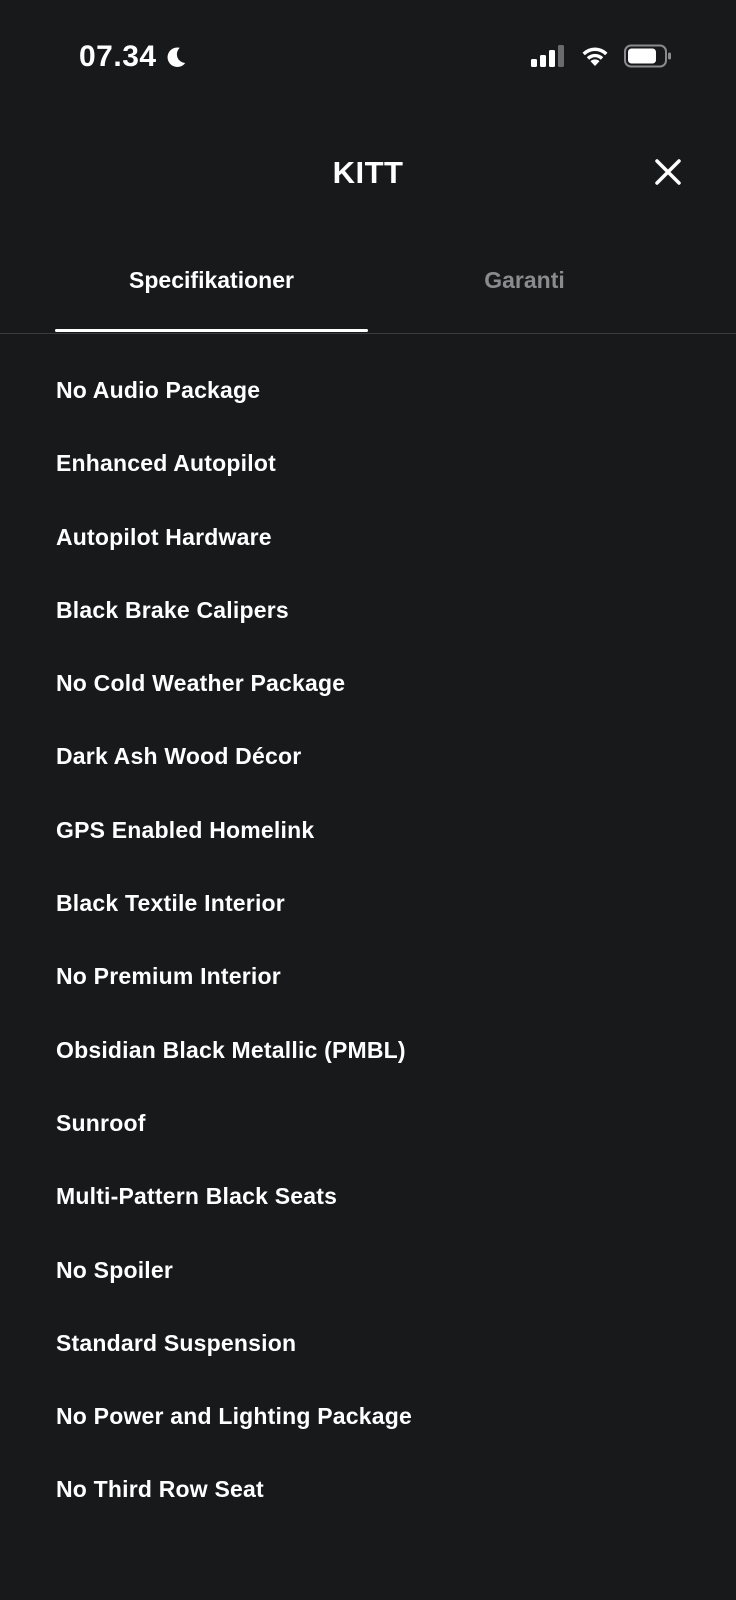 The width and height of the screenshot is (736, 1600). I want to click on tab-warranty: Garanti, so click(524, 280).